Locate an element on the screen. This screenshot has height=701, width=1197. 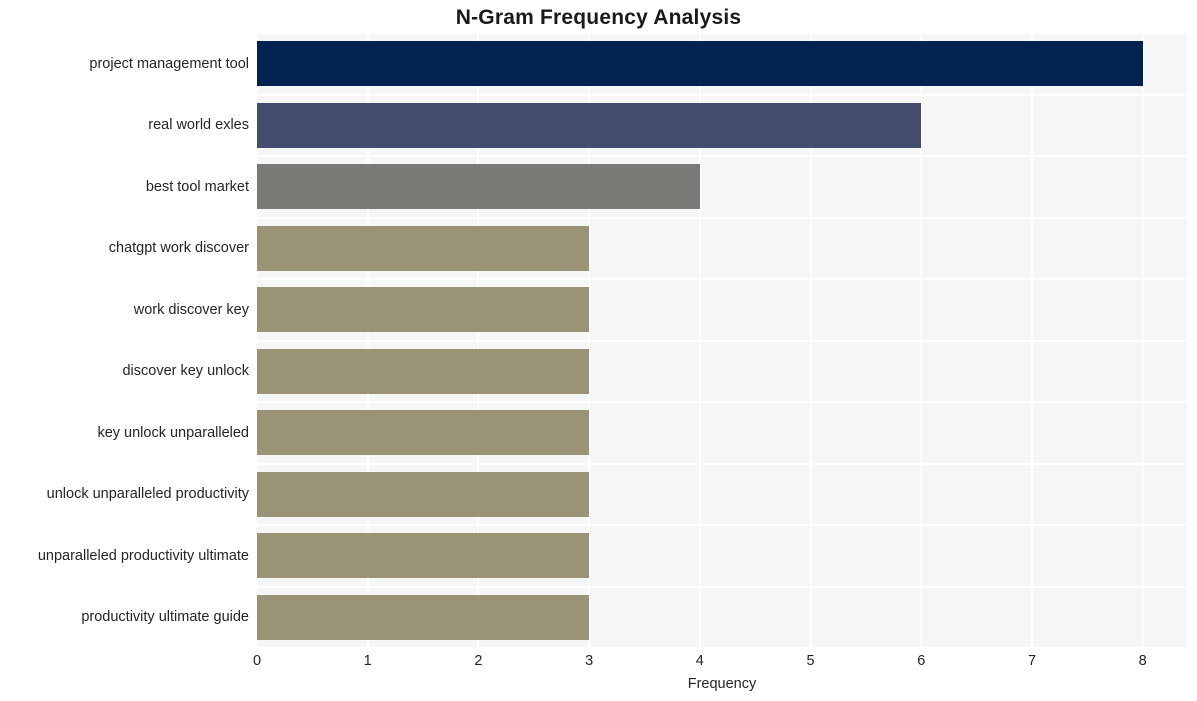
x-axis-title: Frequency is located at coordinates (722, 684).